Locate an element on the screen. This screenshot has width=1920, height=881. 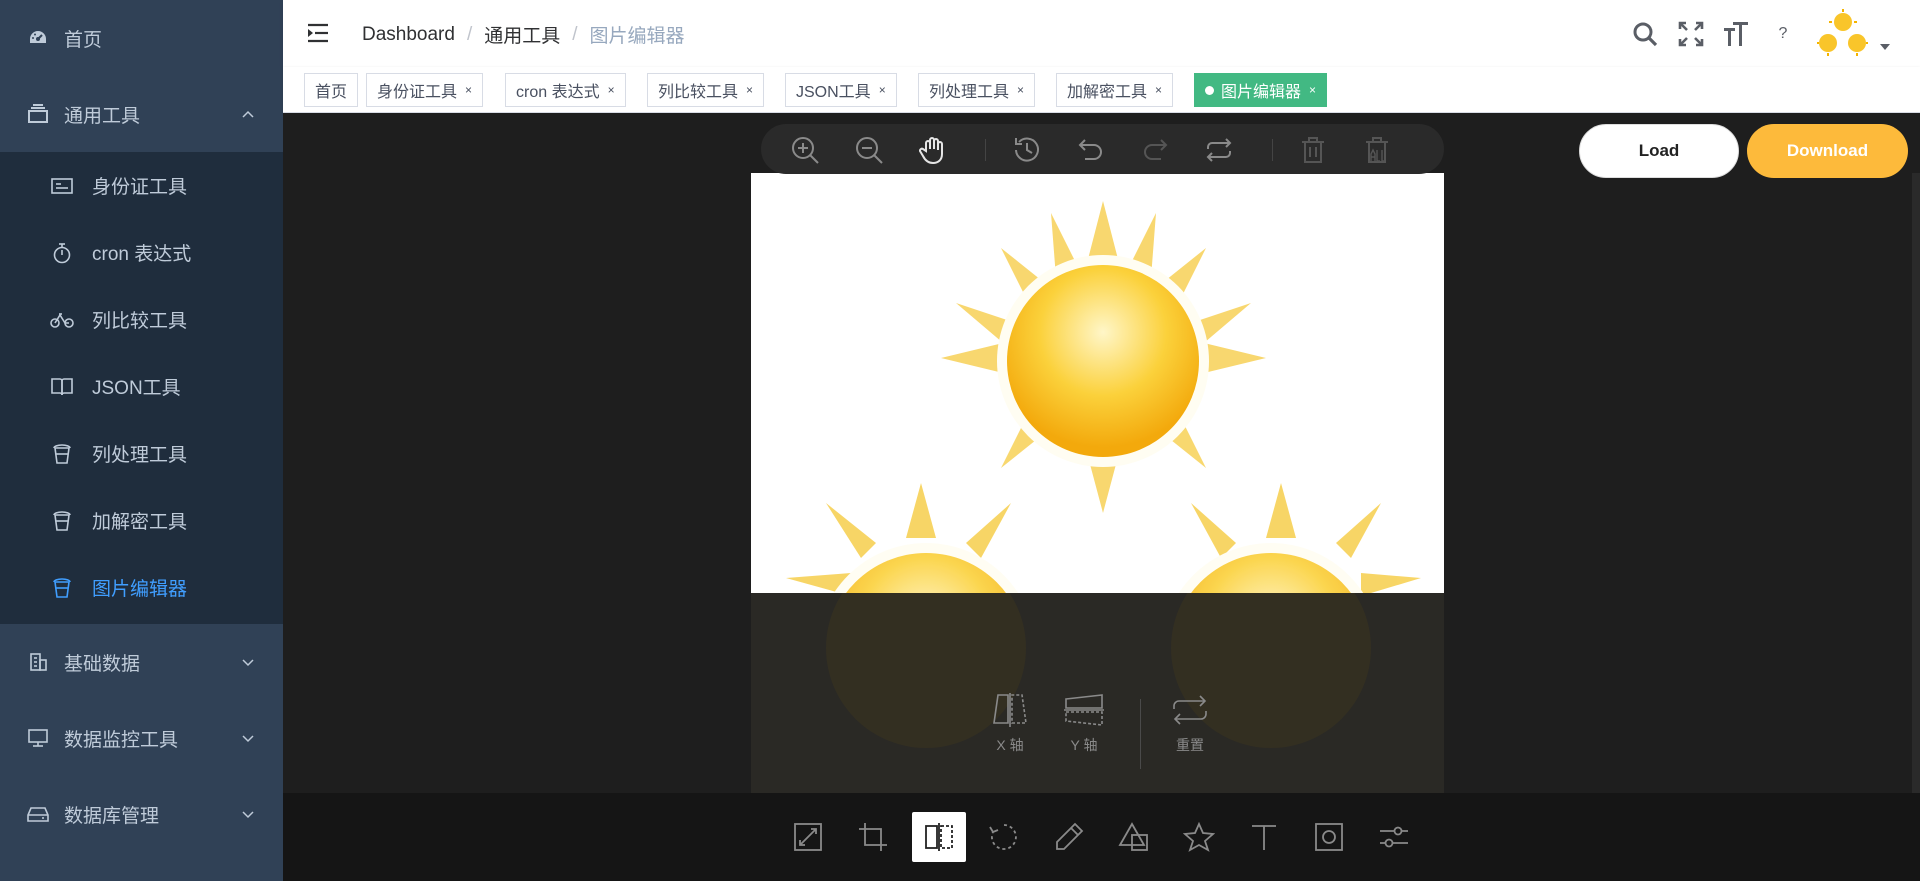
tag-label: 列比较工具 is located at coordinates (698, 92).